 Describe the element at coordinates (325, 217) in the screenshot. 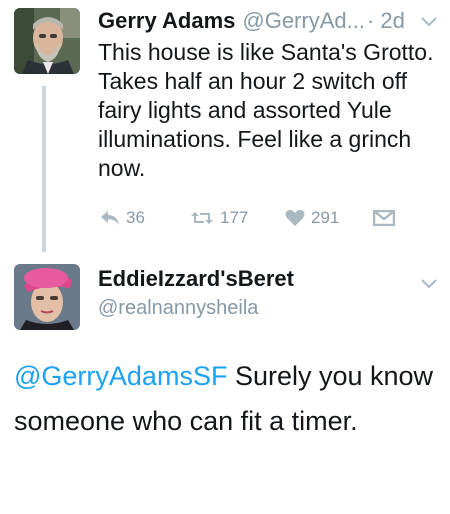

I see `like-count: 291` at that location.